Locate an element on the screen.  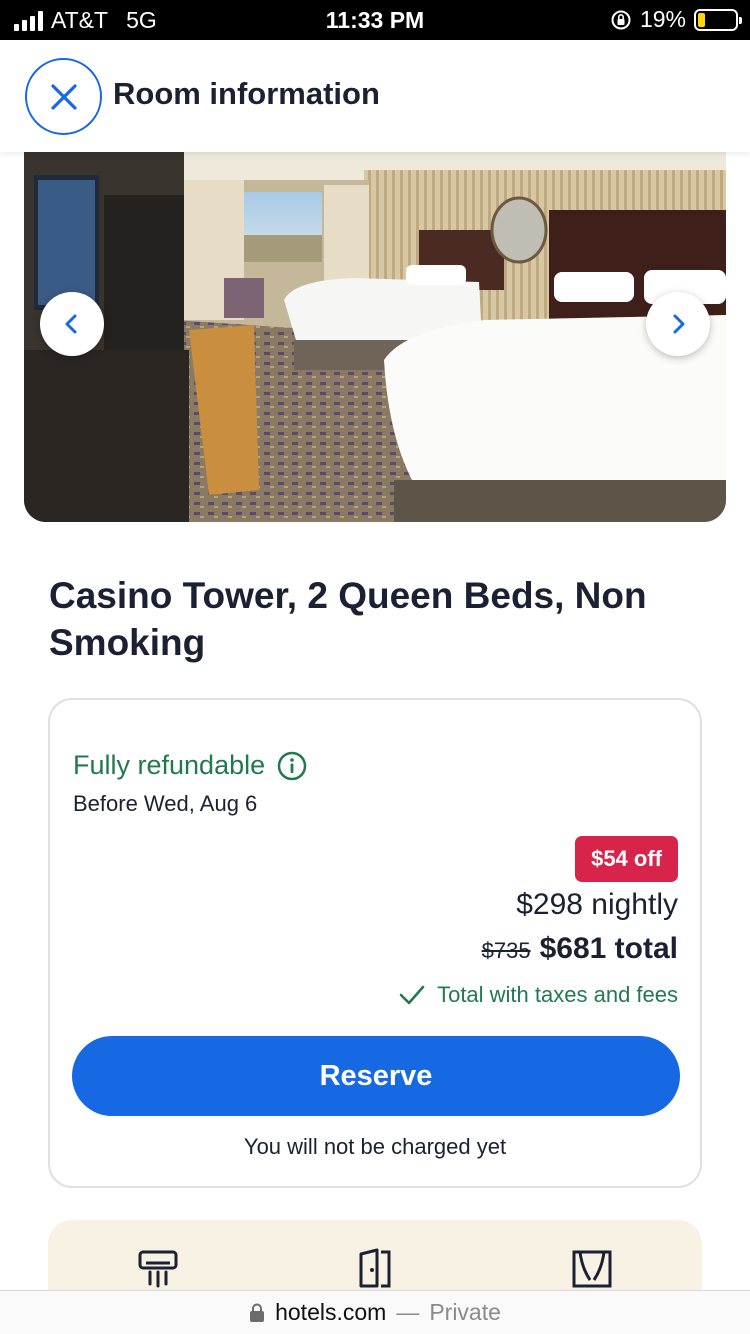
browser-url-bar: hotels.com — Private is located at coordinates (375, 1312).